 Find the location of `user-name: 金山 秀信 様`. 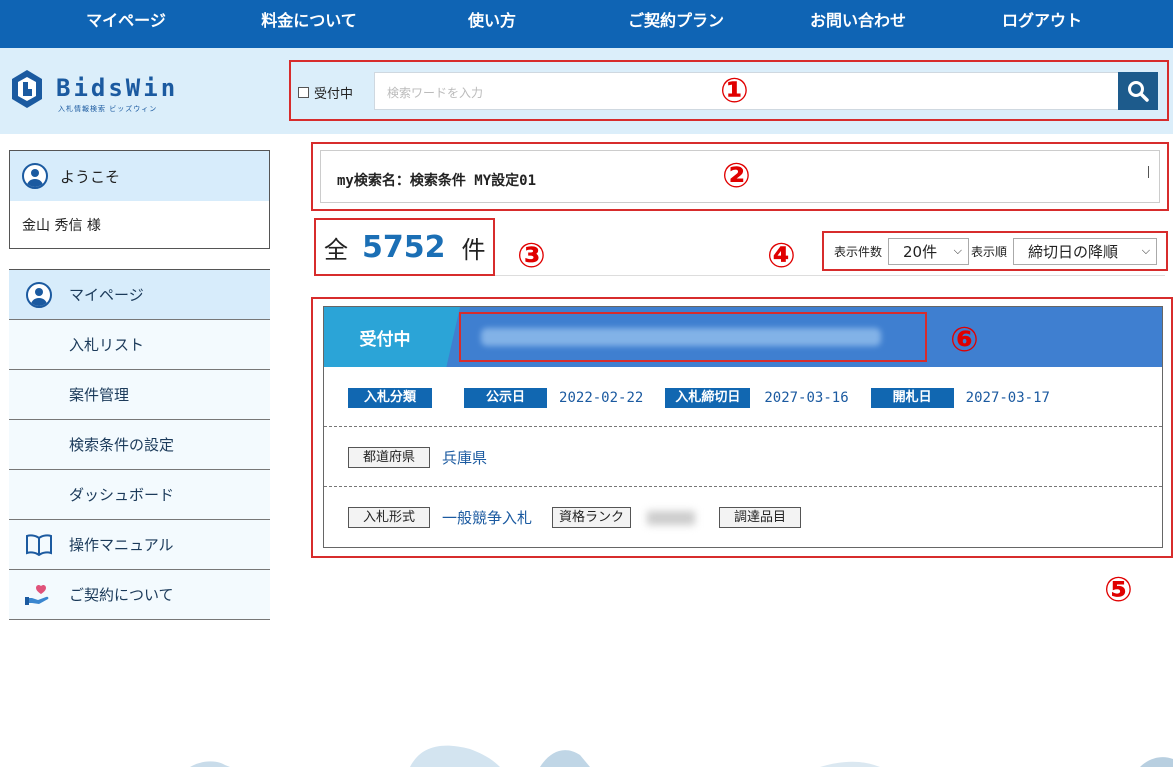

user-name: 金山 秀信 様 is located at coordinates (61, 226).